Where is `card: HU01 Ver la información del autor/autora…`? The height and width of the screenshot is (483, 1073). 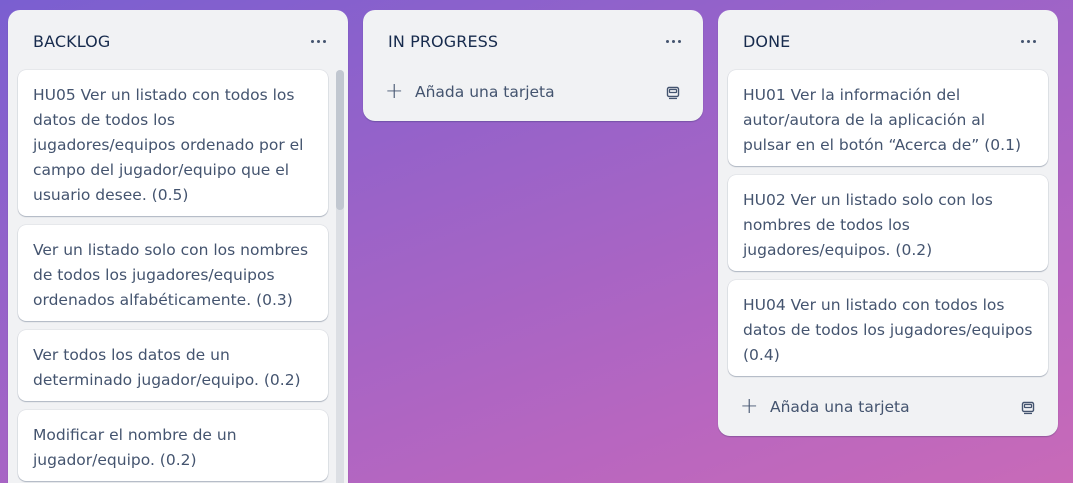 card: HU01 Ver la información del autor/autora… is located at coordinates (888, 118).